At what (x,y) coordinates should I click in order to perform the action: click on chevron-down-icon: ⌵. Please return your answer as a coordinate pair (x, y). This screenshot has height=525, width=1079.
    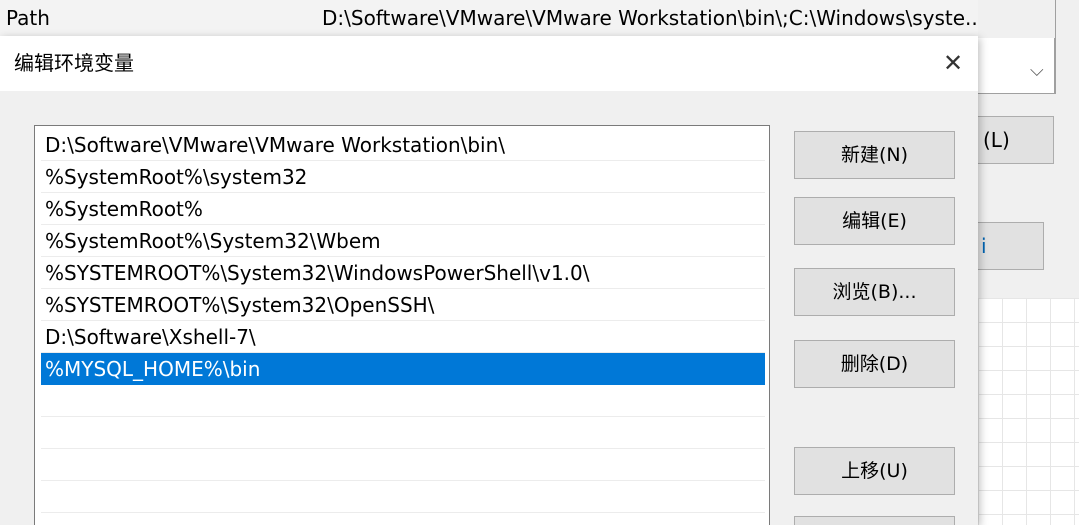
    Looking at the image, I should click on (1037, 70).